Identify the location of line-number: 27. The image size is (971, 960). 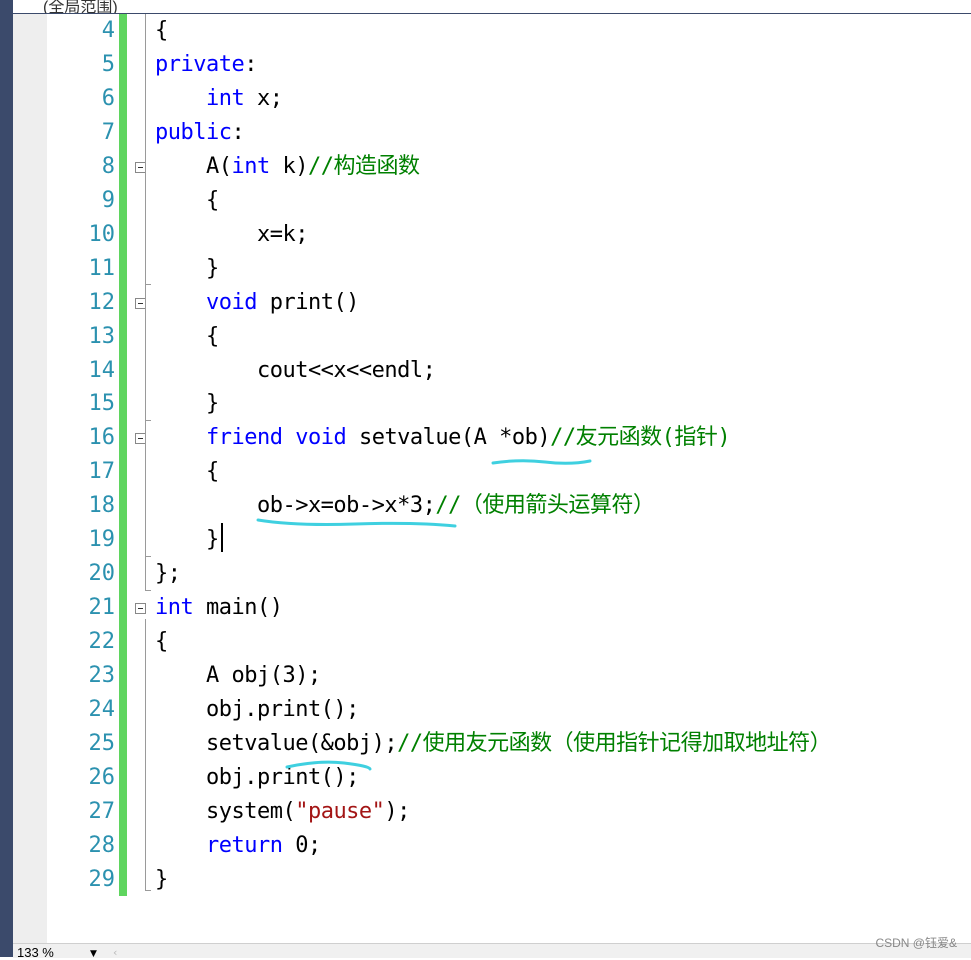
(102, 811).